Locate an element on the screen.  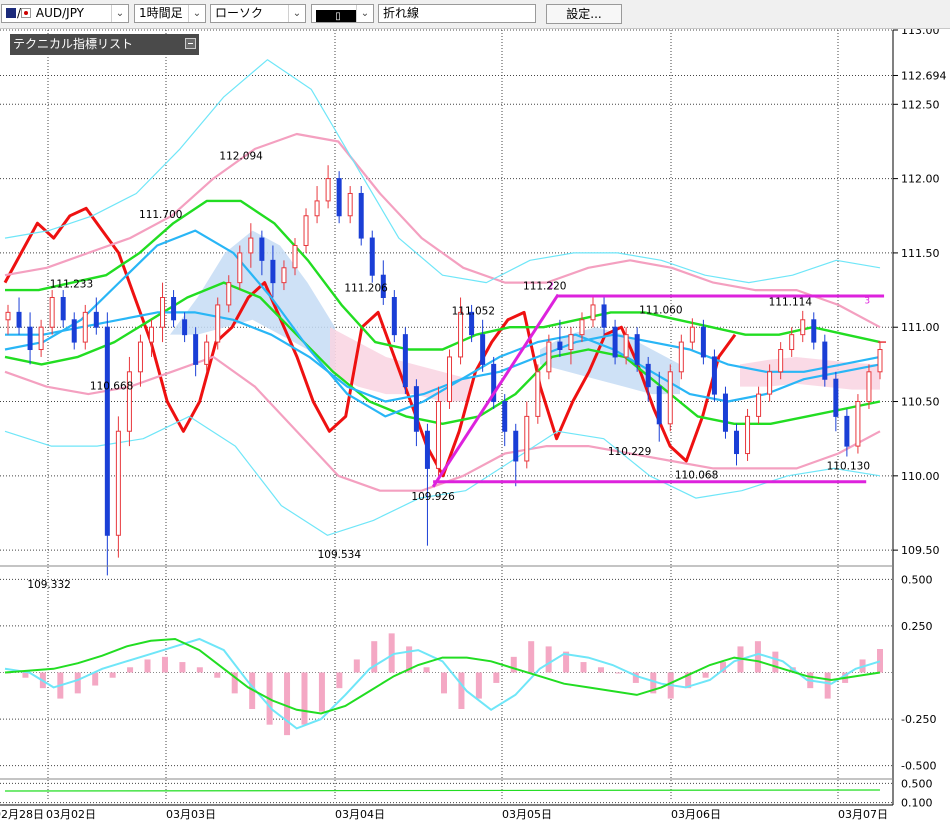
price-annotation: 111.060 is located at coordinates (660, 310).